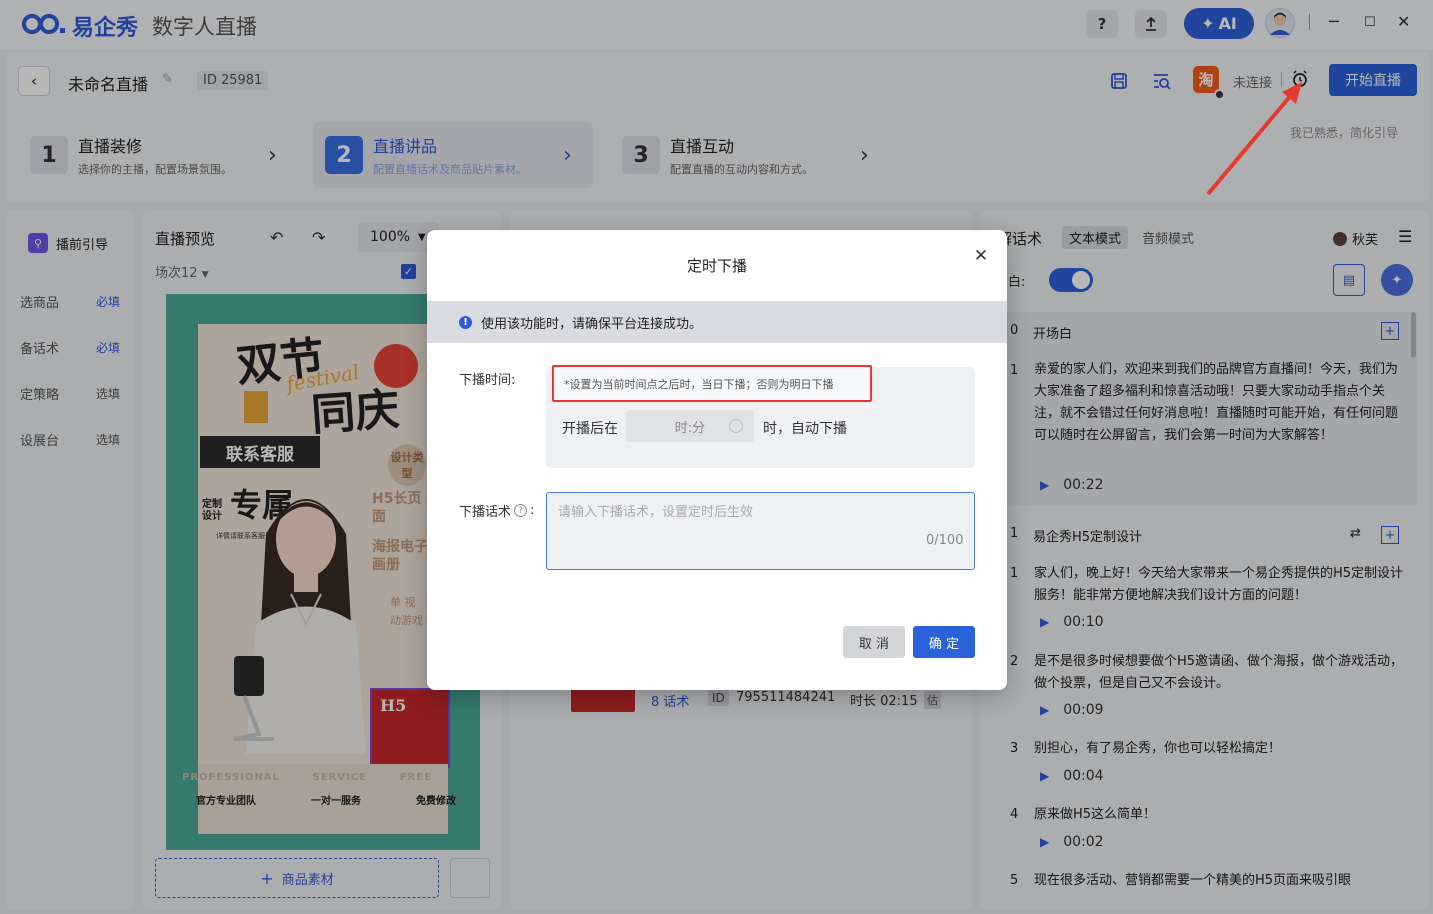 The width and height of the screenshot is (1433, 914). I want to click on stop-script-label-row: 下播话术 ? :, so click(496, 510).